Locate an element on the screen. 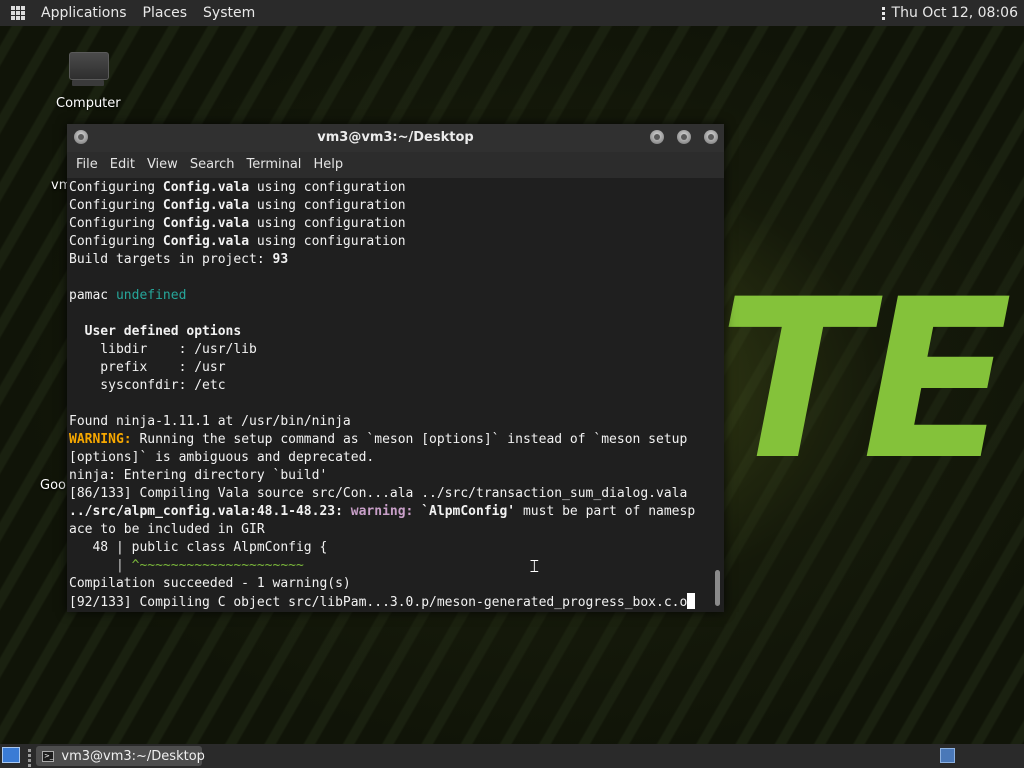 The width and height of the screenshot is (1024, 768). clock: Thu Oct 12, 08:06 is located at coordinates (955, 13).